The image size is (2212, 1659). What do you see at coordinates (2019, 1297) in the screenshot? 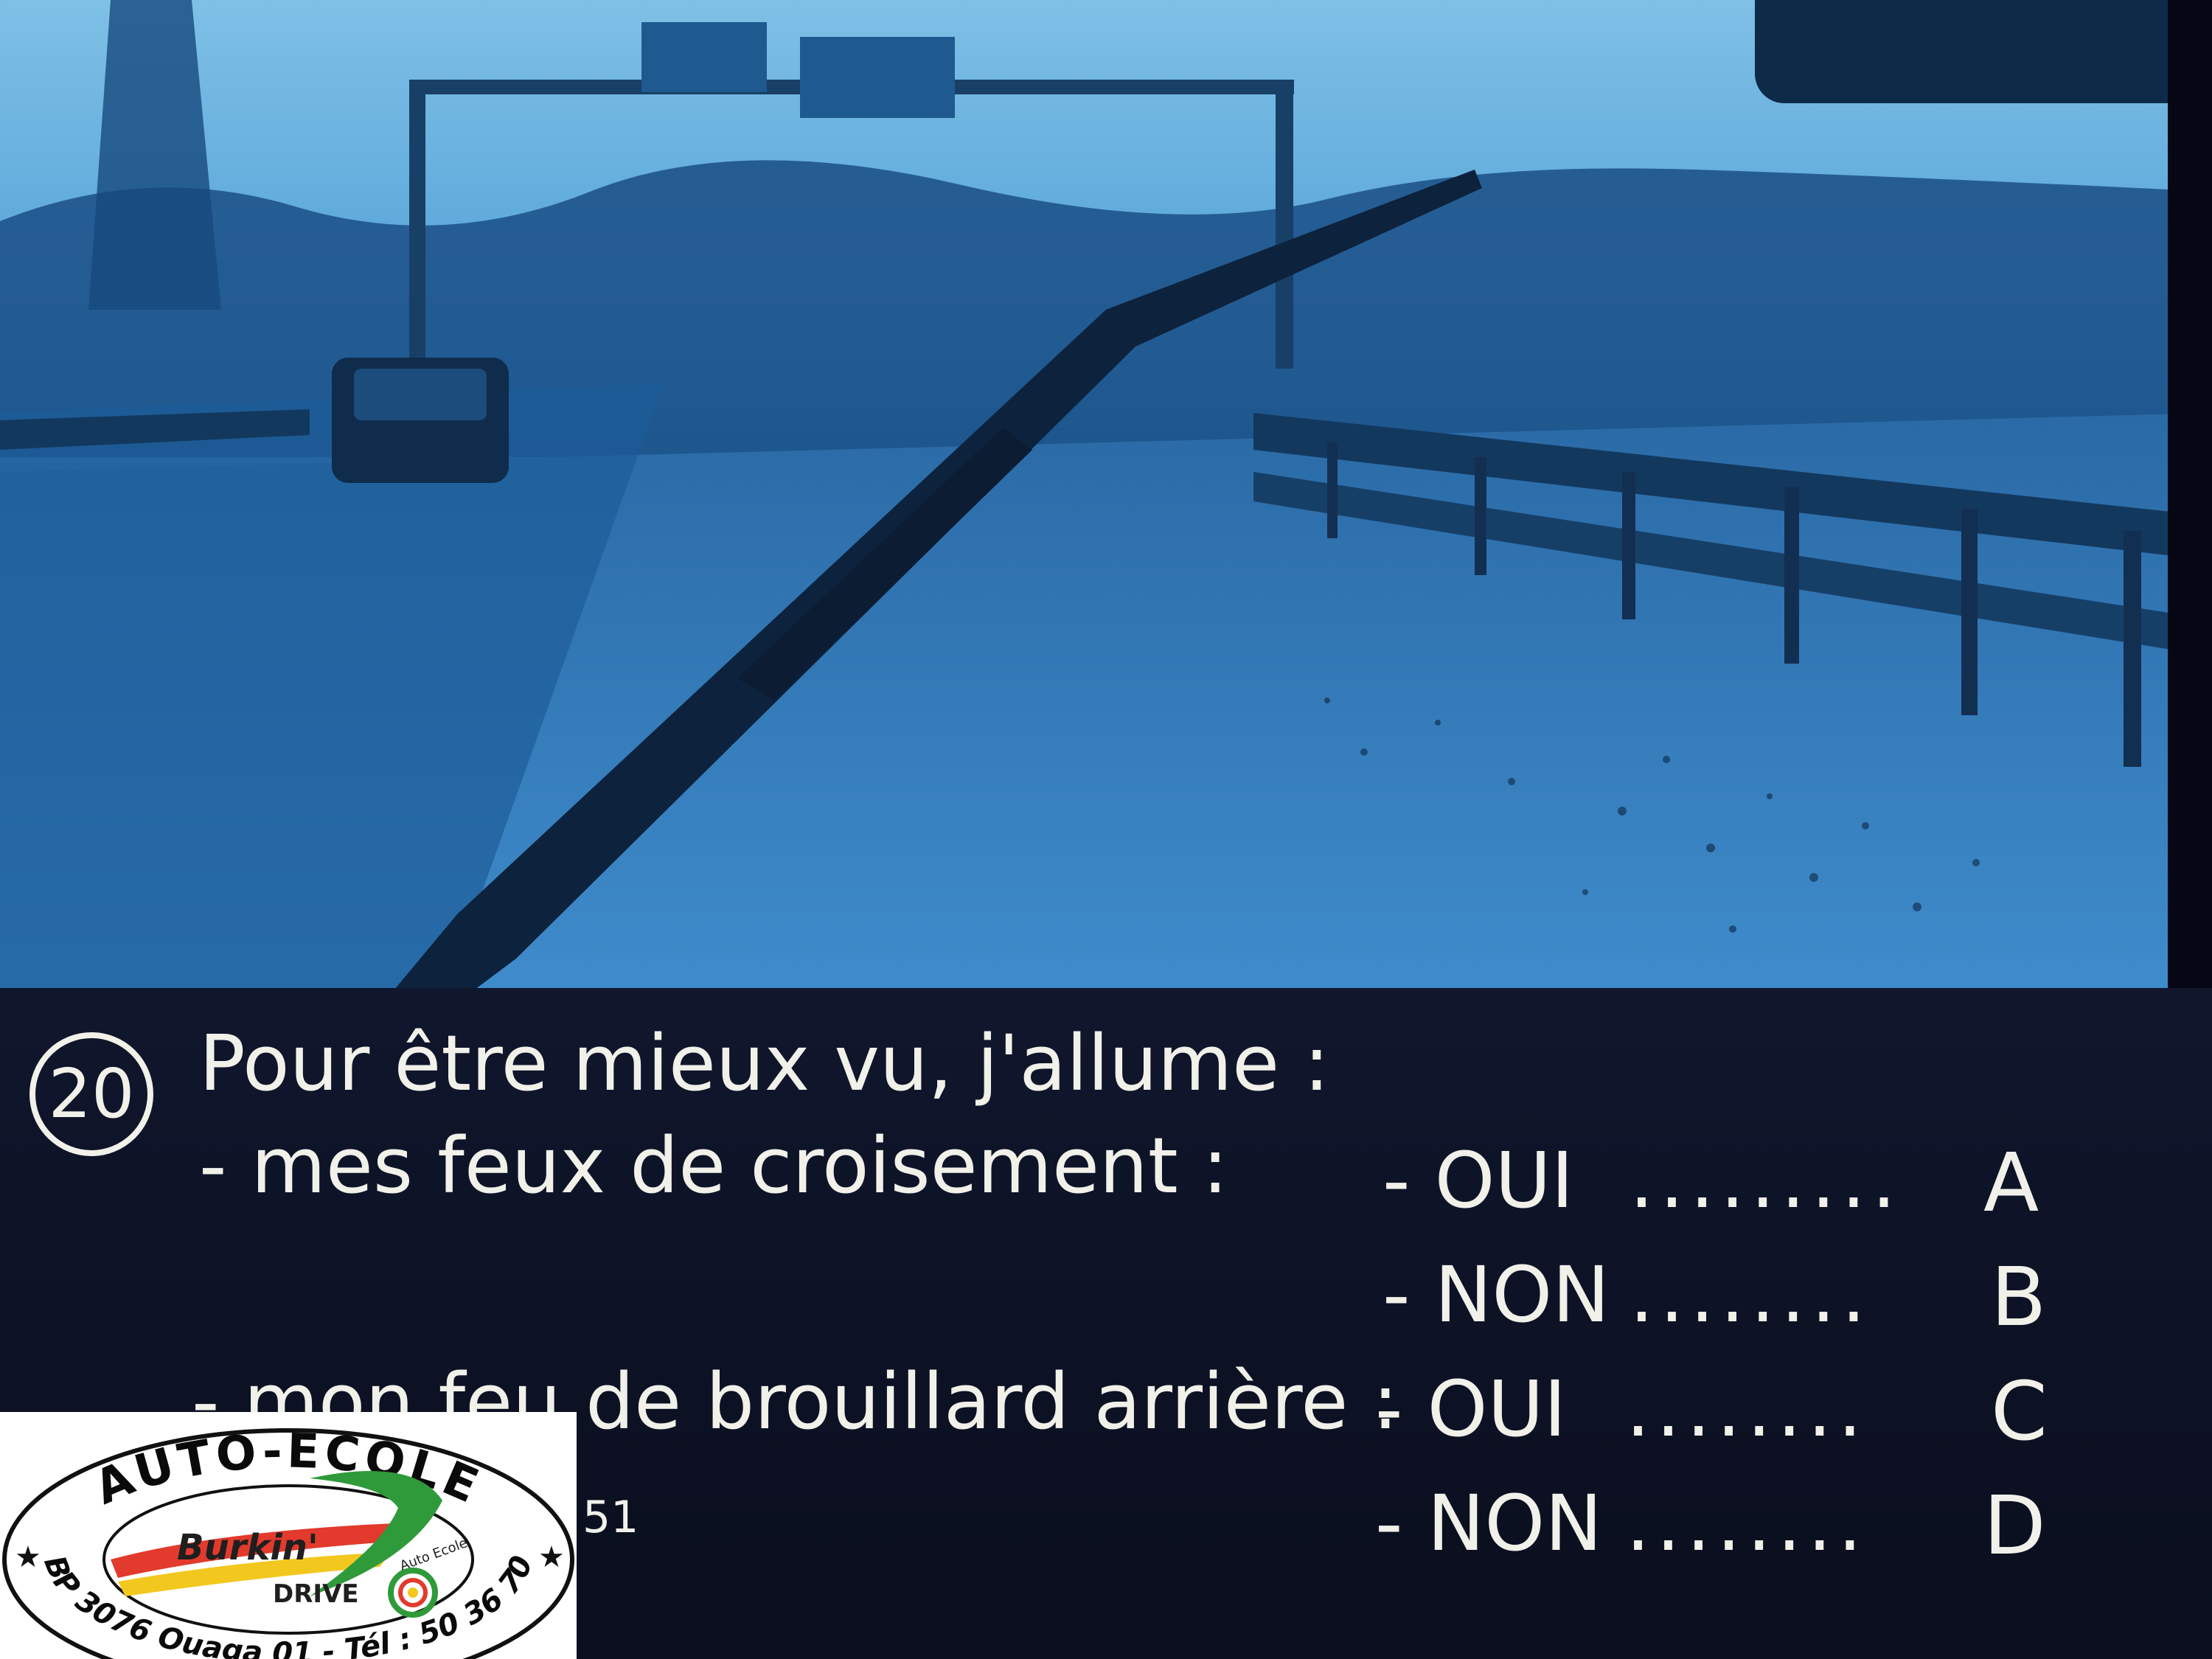
I see `answer-b-letter: B` at bounding box center [2019, 1297].